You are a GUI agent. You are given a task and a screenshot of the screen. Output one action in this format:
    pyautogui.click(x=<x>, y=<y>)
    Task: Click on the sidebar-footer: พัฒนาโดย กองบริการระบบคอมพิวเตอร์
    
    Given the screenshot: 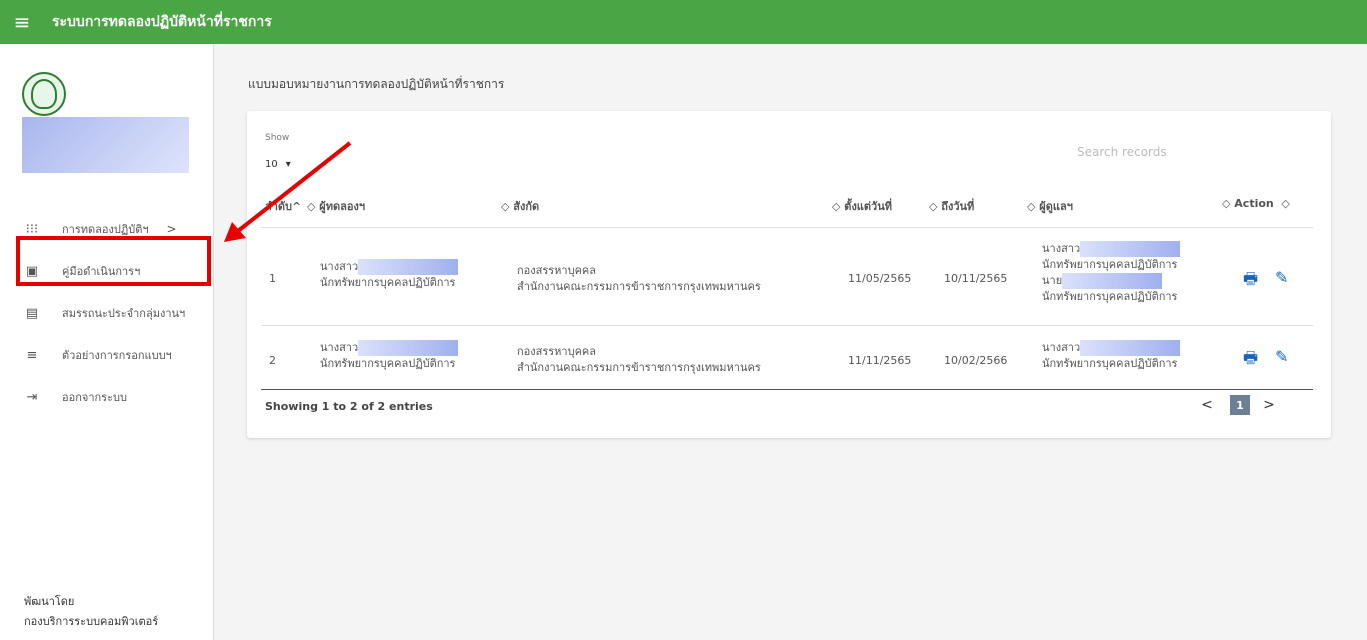 What is the action you would take?
    pyautogui.click(x=91, y=612)
    